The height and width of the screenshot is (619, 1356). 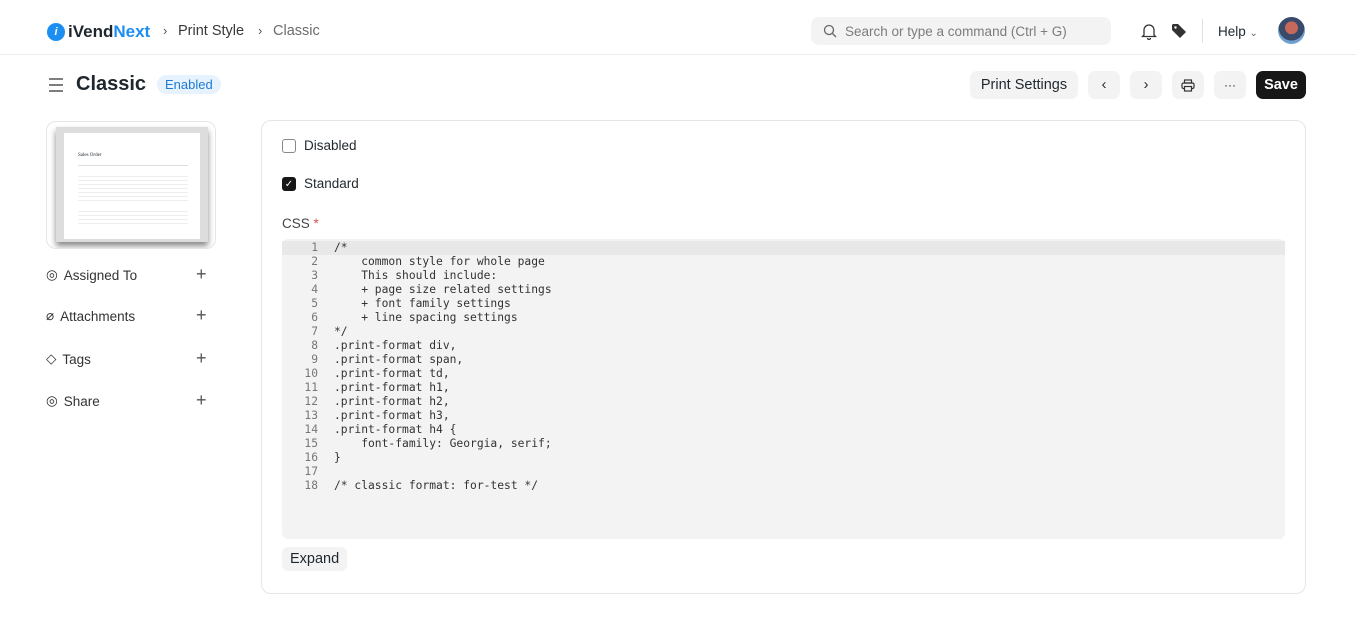 What do you see at coordinates (392, 401) in the screenshot?
I see `code-text: .print-format h2,` at bounding box center [392, 401].